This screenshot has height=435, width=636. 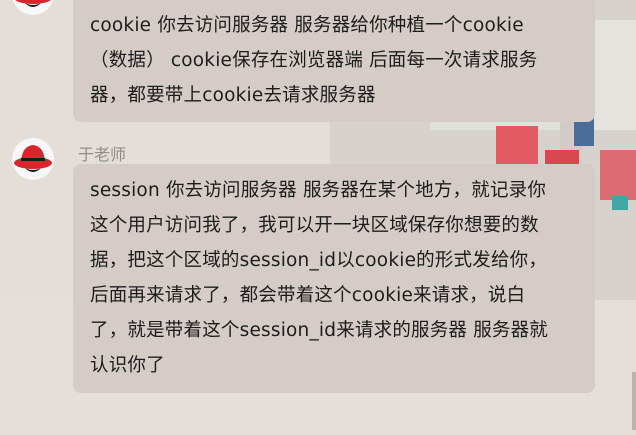 I want to click on background-teal-object, so click(x=620, y=203).